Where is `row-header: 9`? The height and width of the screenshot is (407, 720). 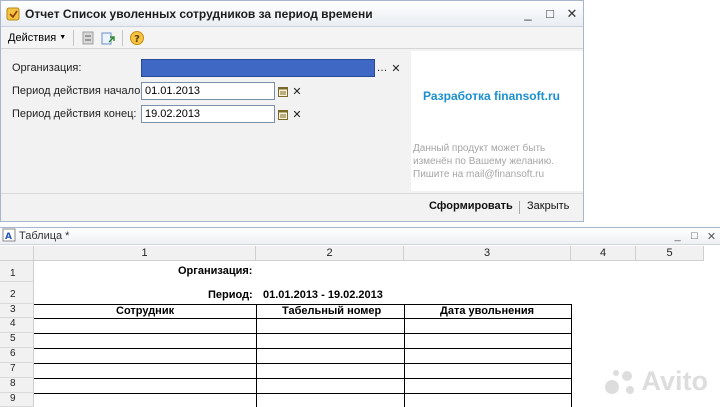 row-header: 9 is located at coordinates (17, 400).